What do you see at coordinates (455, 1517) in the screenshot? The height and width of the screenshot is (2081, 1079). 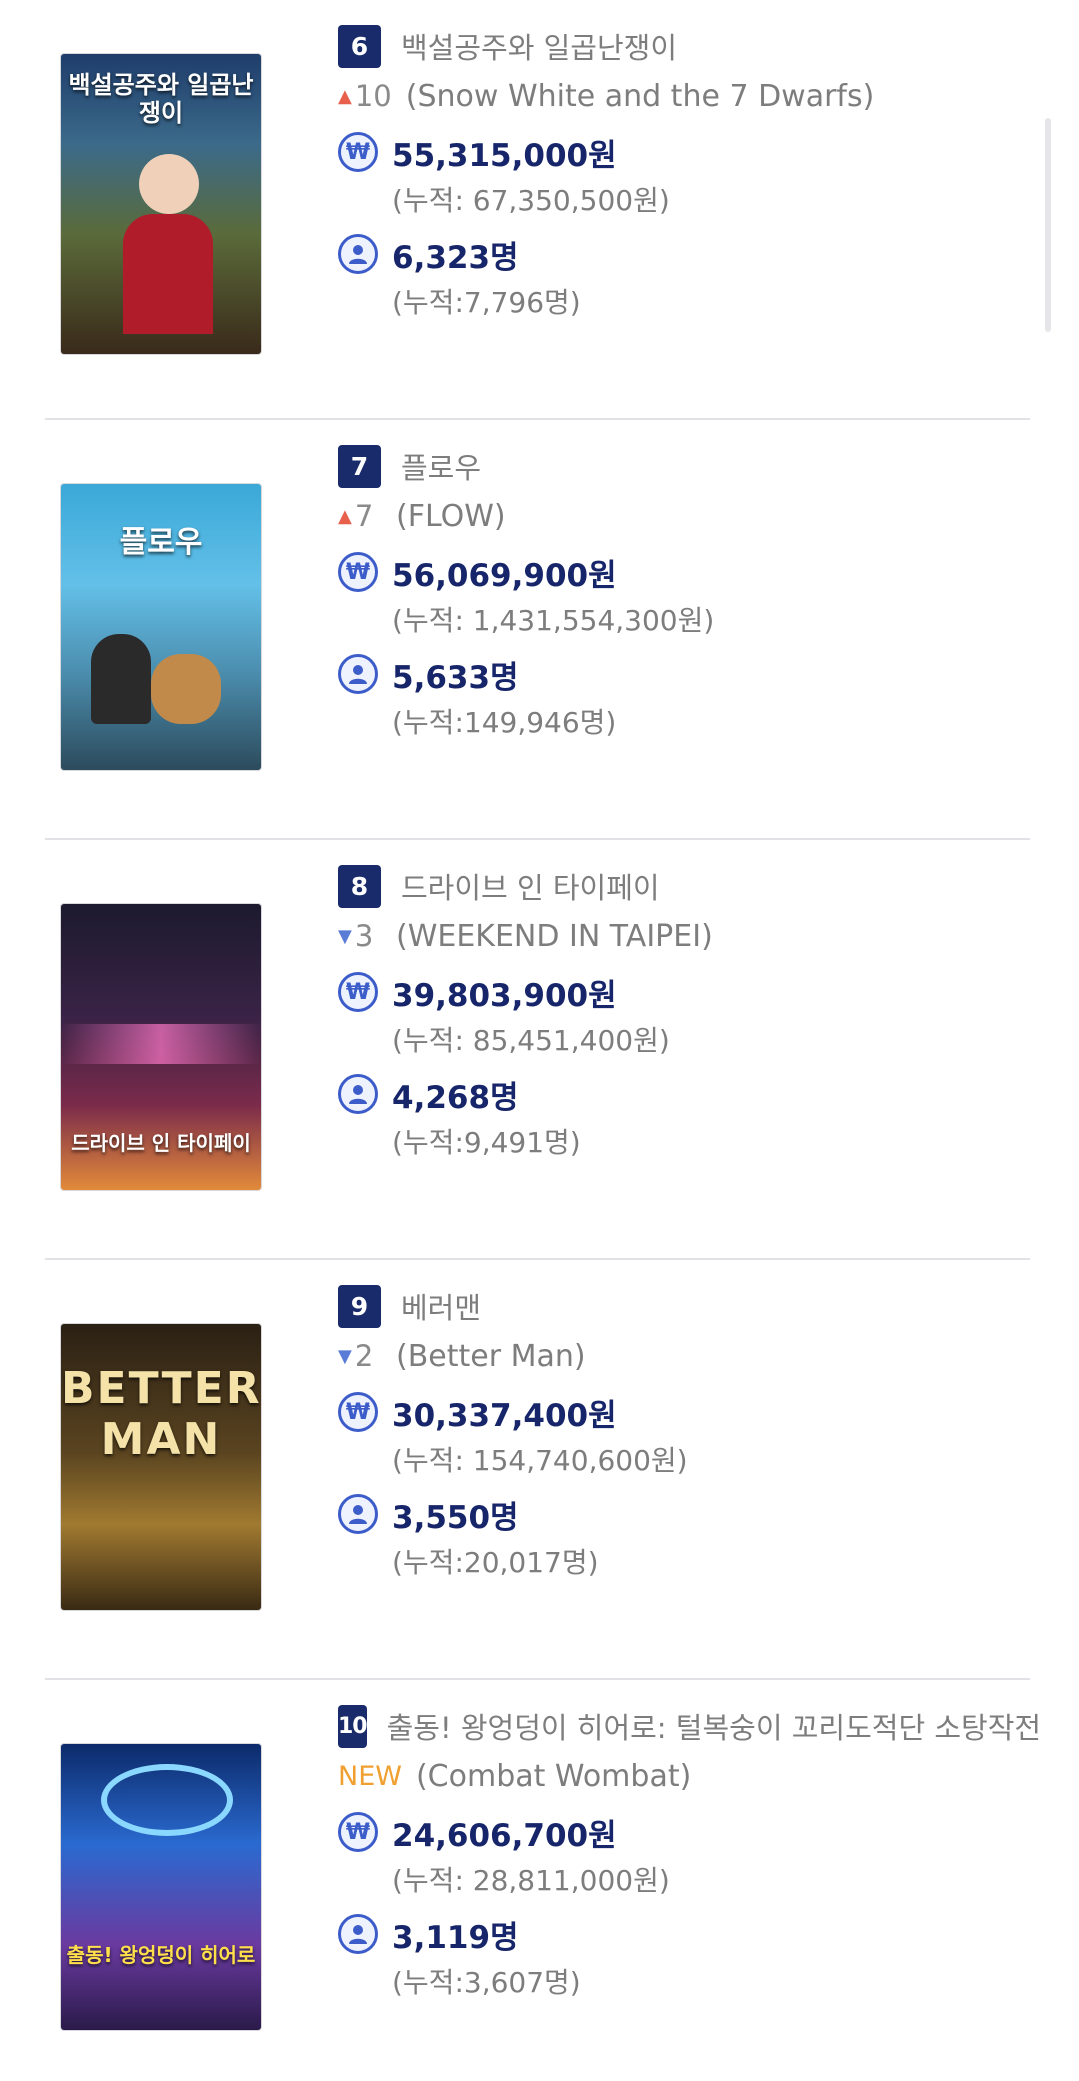 I see `audience-count: 3,550명` at bounding box center [455, 1517].